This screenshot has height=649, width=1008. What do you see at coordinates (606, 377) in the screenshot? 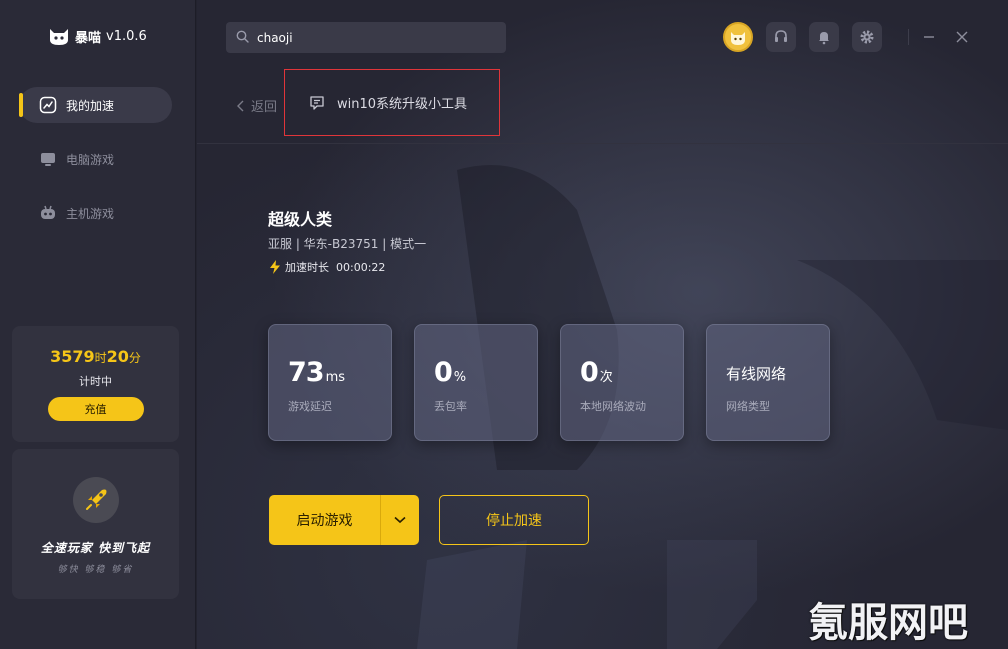
I see `fluctuation-unit: 次` at bounding box center [606, 377].